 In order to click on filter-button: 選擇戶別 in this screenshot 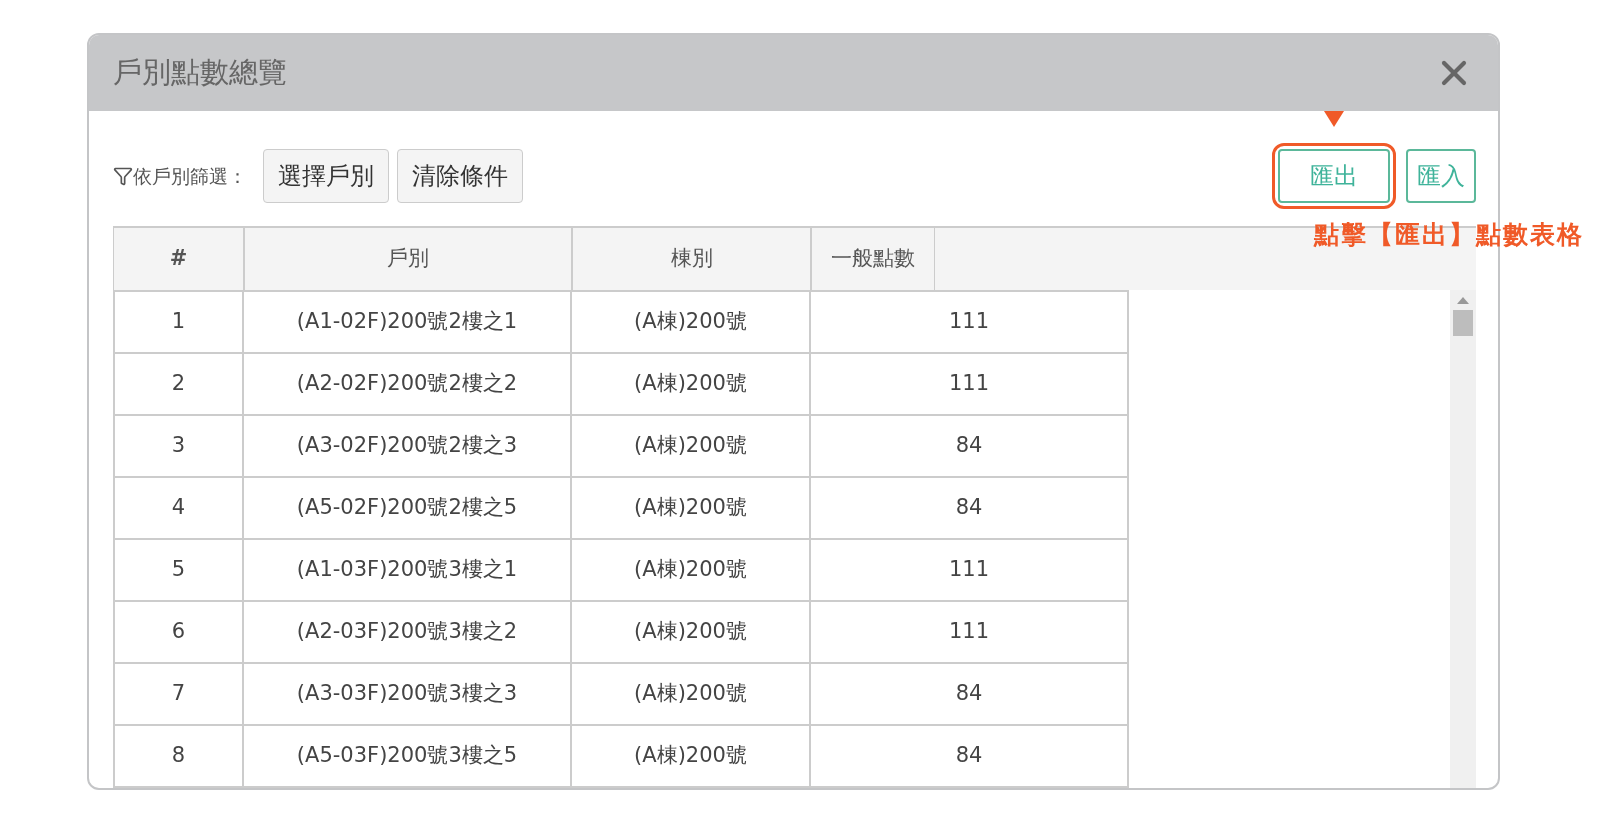, I will do `click(326, 176)`.